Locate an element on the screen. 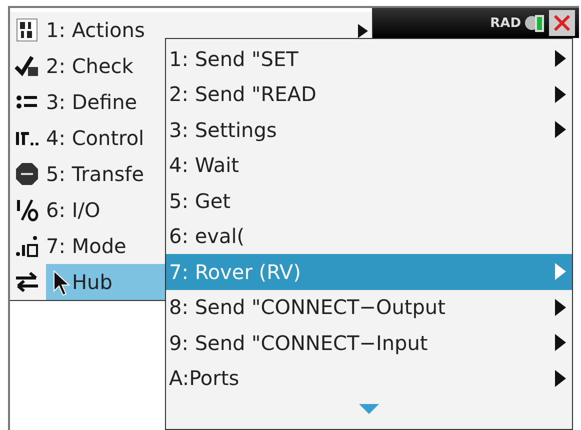 This screenshot has width=581, height=430. menu-item: 8: Send "CONNECT−Output is located at coordinates (369, 307).